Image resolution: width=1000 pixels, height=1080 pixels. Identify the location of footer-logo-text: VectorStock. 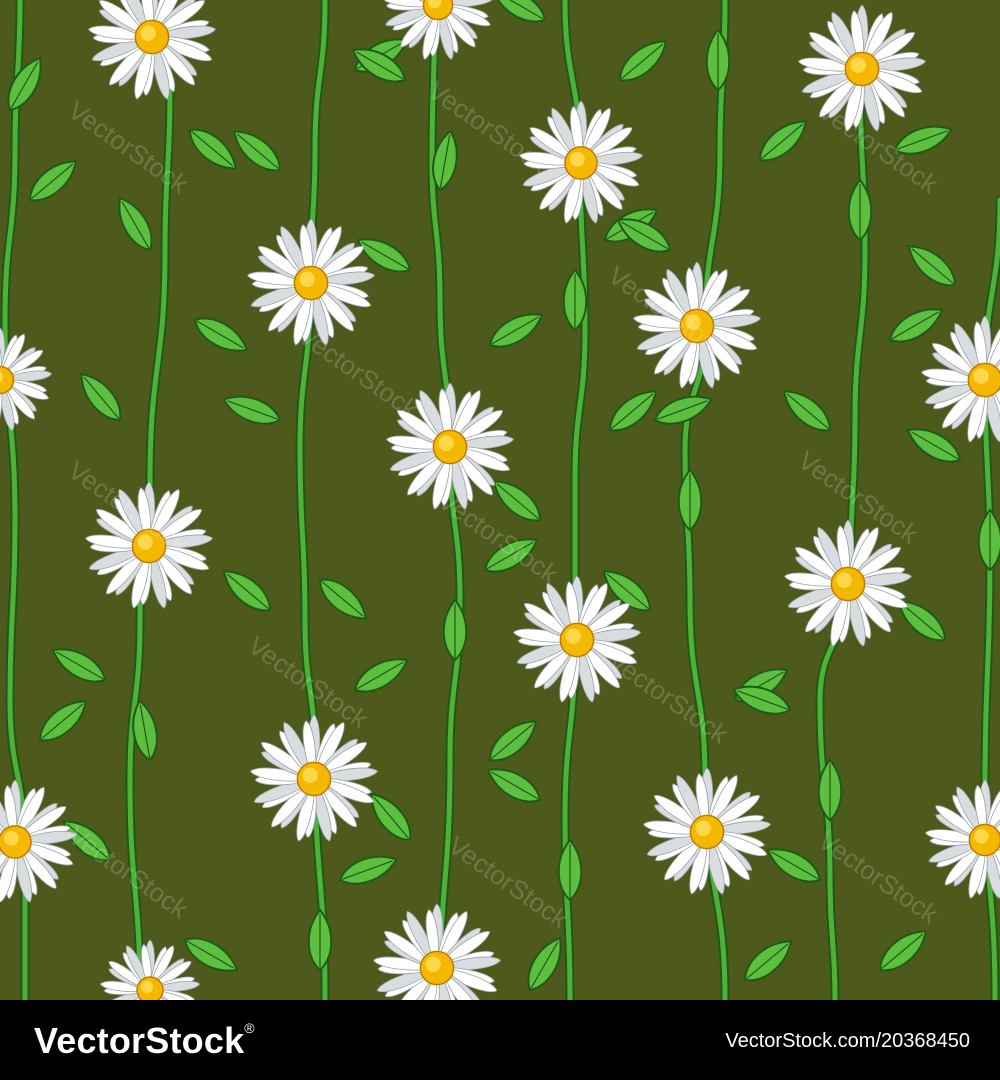
(139, 1040).